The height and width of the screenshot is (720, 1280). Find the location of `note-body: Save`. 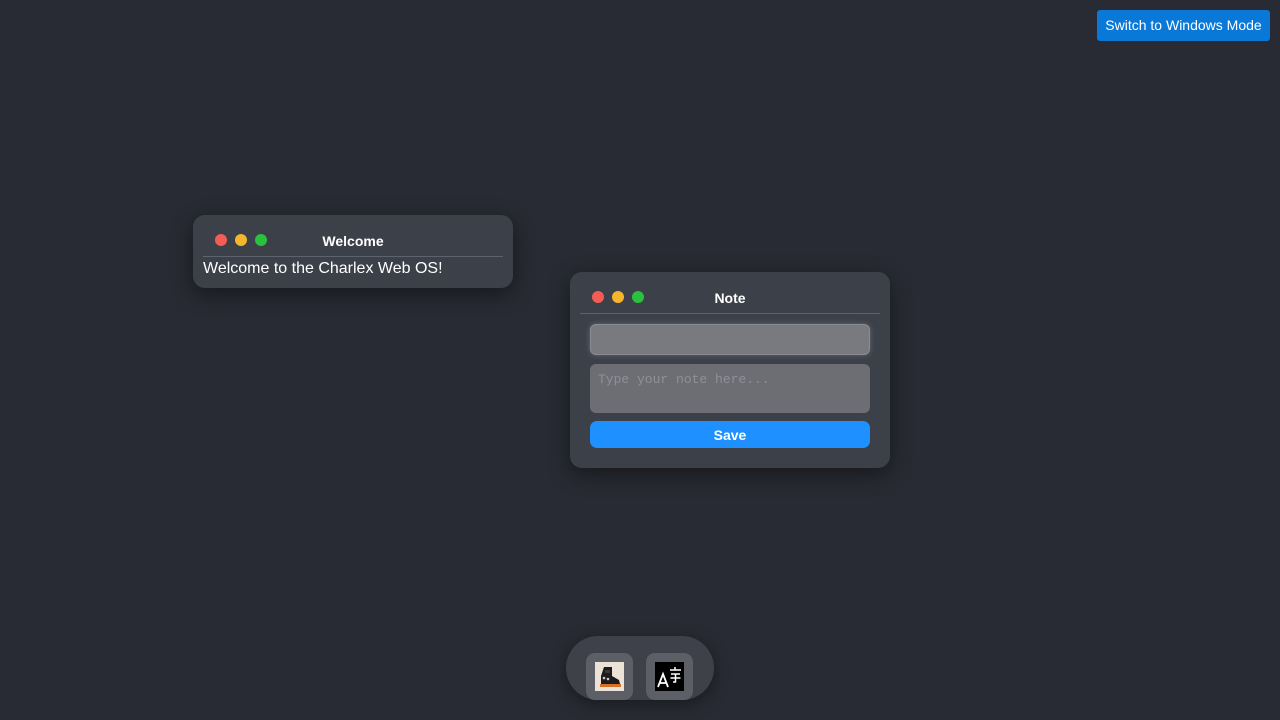

note-body: Save is located at coordinates (730, 381).